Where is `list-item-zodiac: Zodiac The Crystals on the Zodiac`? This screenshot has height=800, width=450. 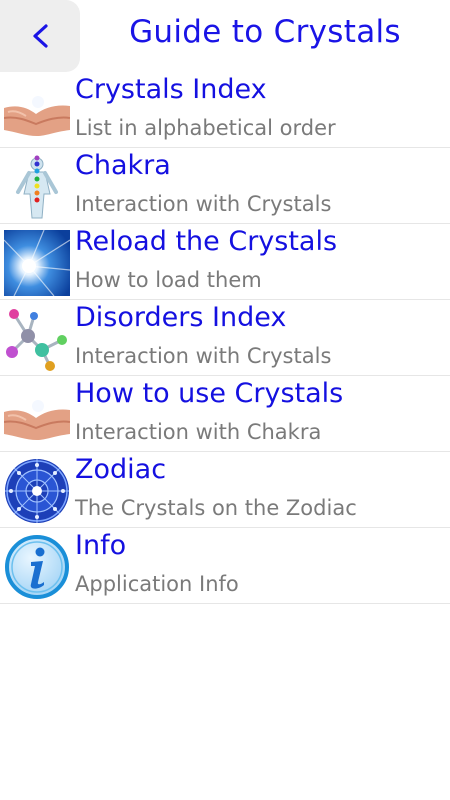 list-item-zodiac: Zodiac The Crystals on the Zodiac is located at coordinates (225, 490).